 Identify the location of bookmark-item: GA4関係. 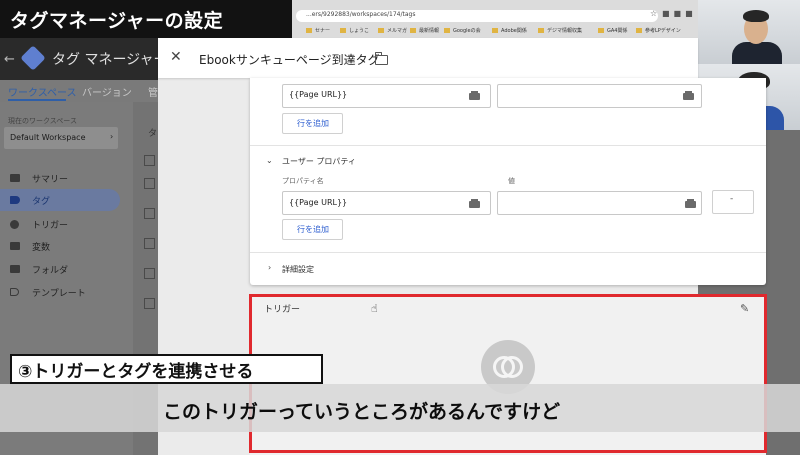
(612, 30).